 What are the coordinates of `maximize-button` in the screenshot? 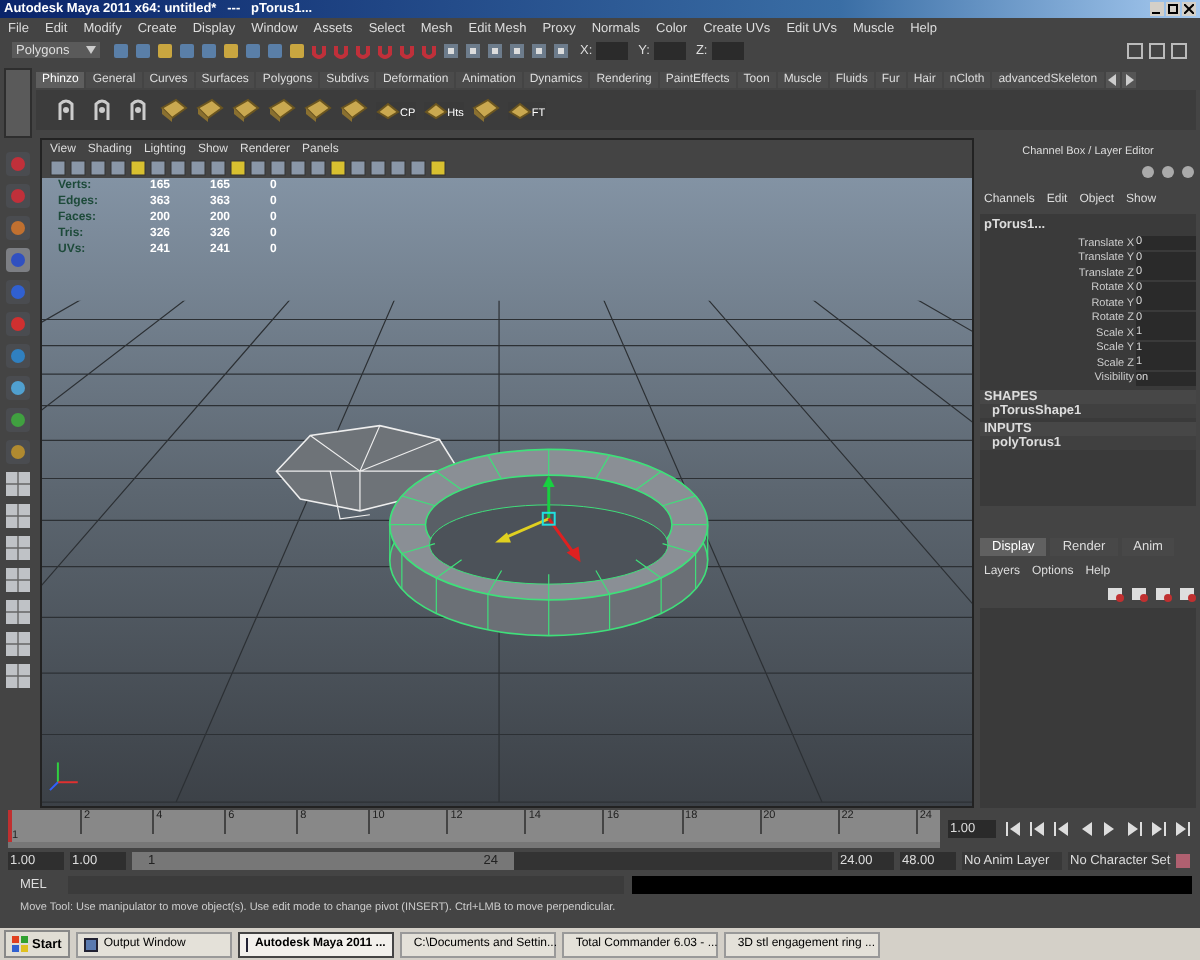 It's located at (1173, 9).